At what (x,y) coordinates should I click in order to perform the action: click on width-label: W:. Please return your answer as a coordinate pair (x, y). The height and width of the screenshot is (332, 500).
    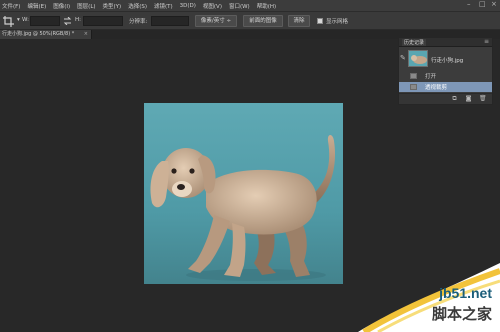
    Looking at the image, I should click on (25, 20).